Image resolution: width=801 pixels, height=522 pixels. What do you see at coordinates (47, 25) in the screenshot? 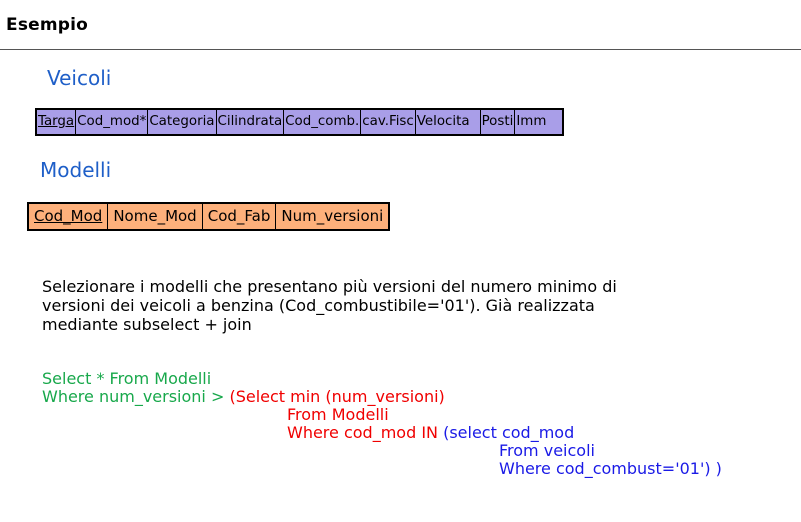
I see `slide-title: Esempio` at bounding box center [47, 25].